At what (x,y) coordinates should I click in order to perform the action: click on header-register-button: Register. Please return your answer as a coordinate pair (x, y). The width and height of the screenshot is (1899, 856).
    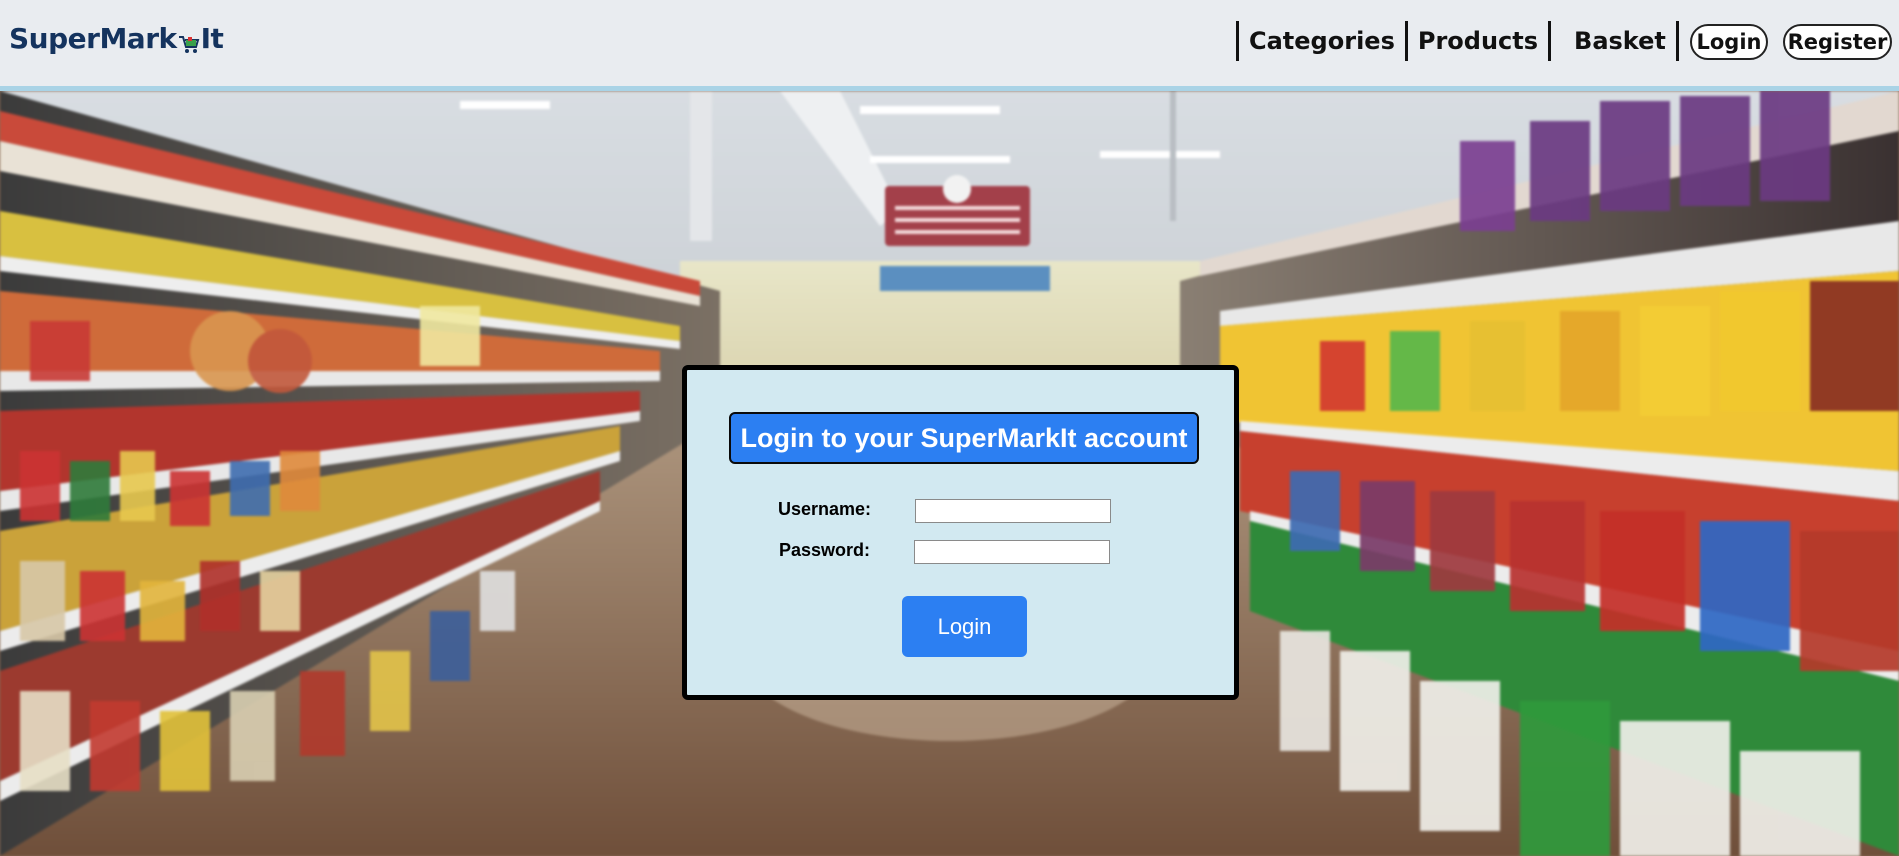
    Looking at the image, I should click on (1837, 42).